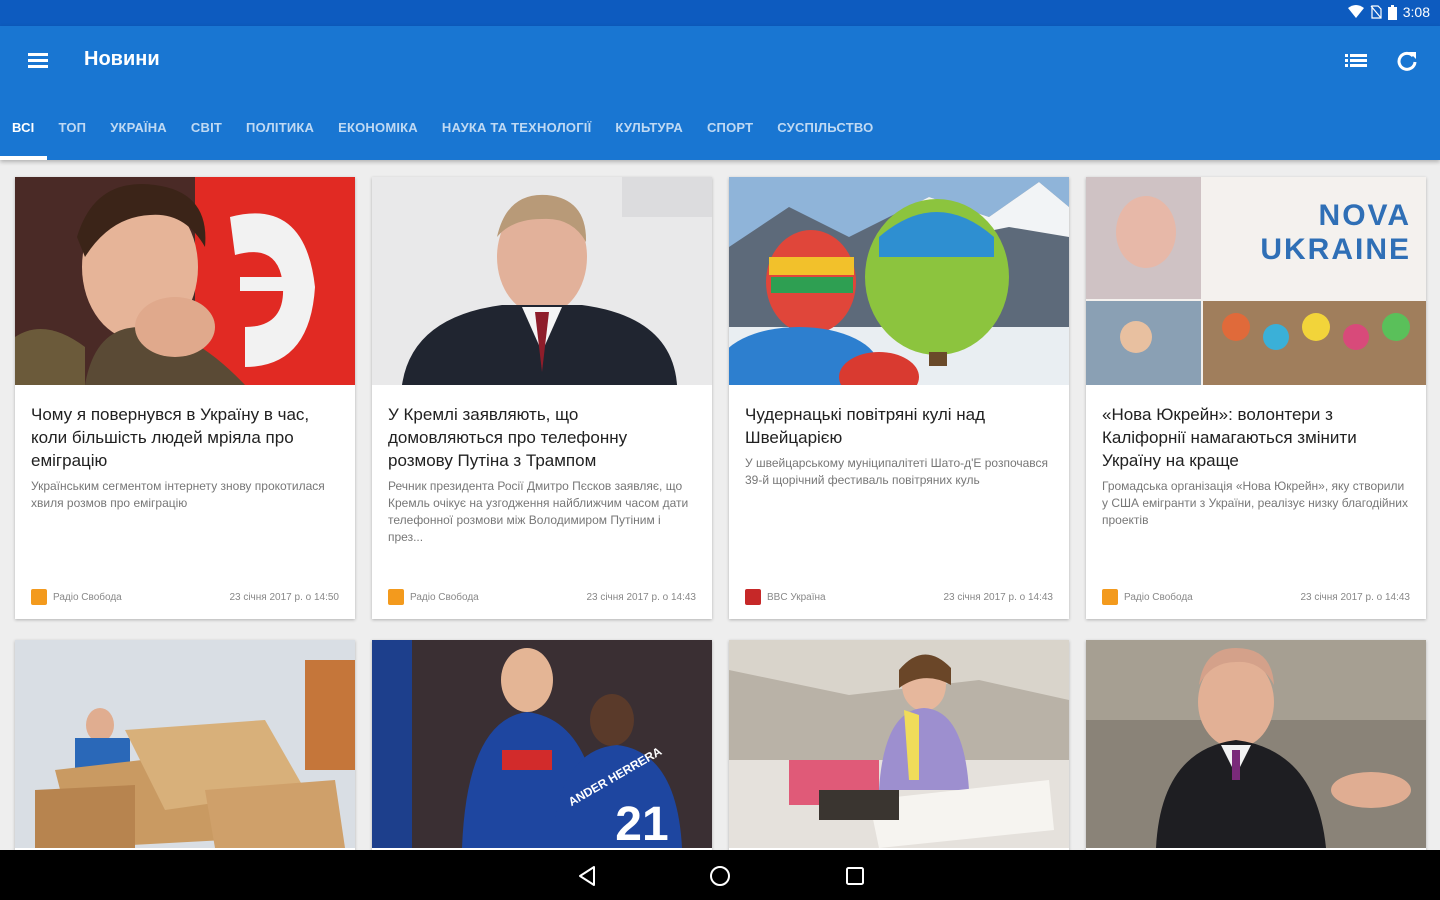  Describe the element at coordinates (1256, 281) in the screenshot. I see `article-photo: NOVA UKRAINE` at that location.